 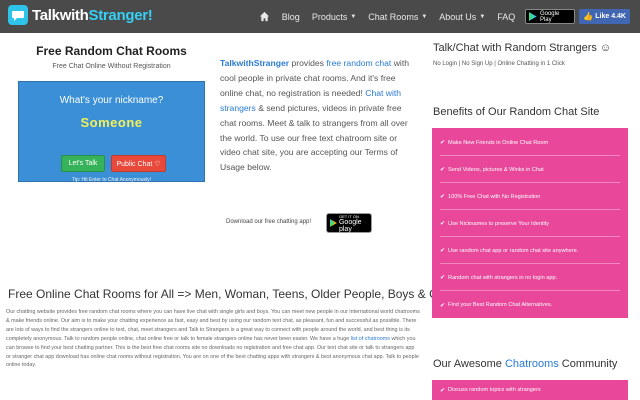 I want to click on benefit-text: Find your Best Random Chat Alternatives., so click(x=500, y=305).